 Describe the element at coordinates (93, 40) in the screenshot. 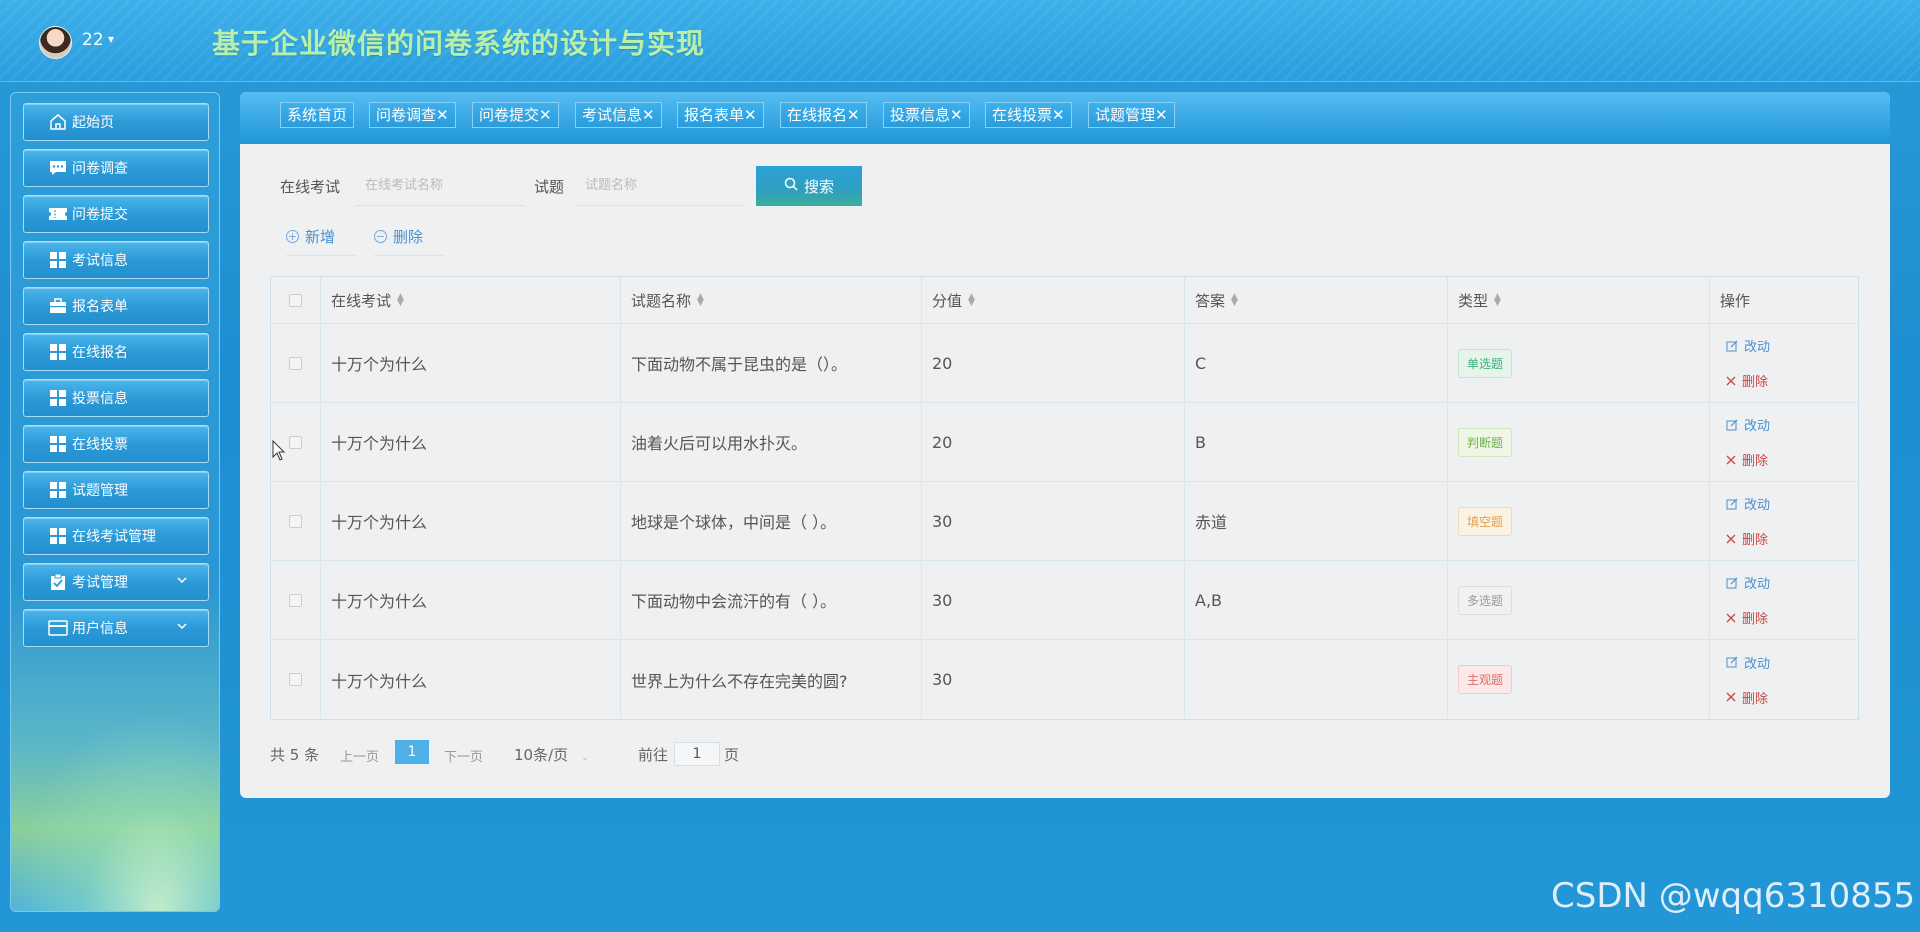

I see `user-name: 22` at that location.